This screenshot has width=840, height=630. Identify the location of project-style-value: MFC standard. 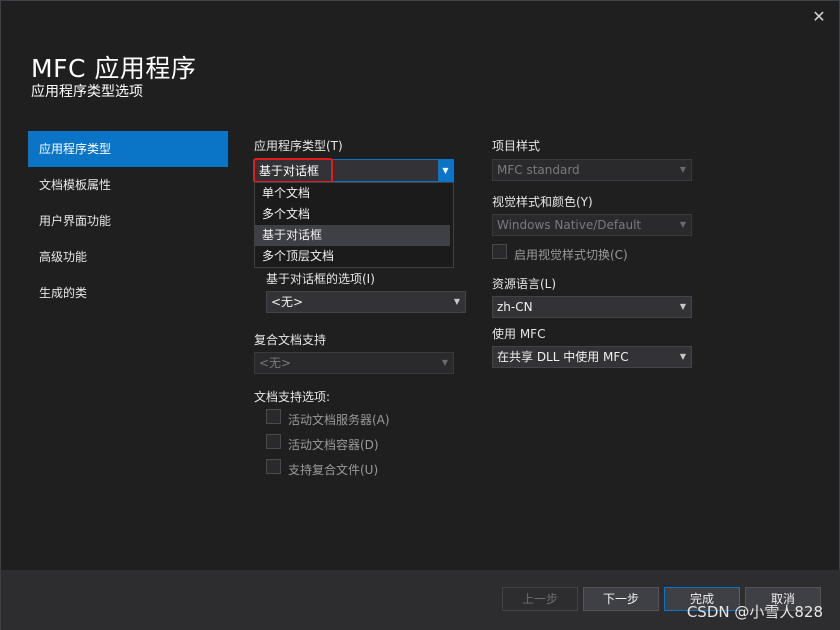
(538, 170).